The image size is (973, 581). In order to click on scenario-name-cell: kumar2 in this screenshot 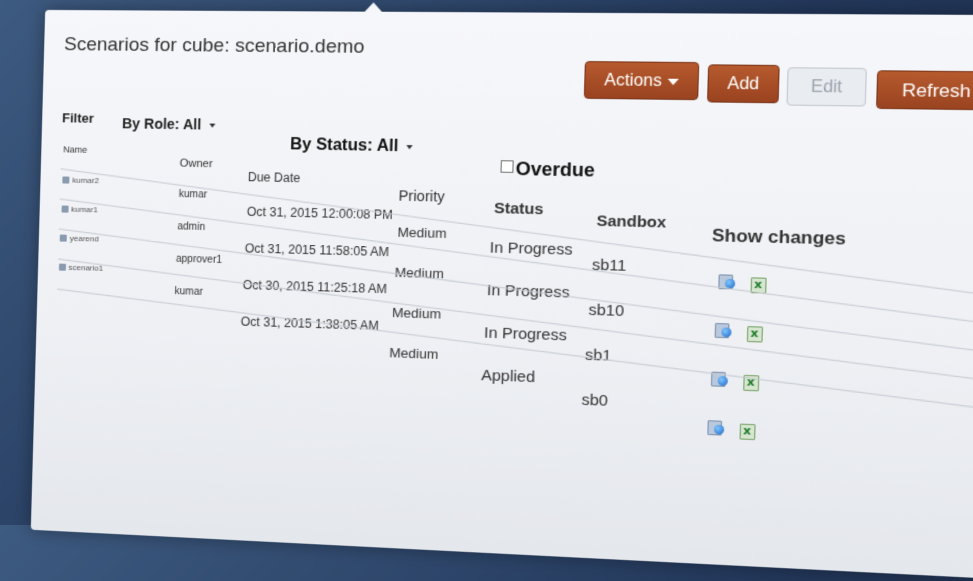, I will do `click(80, 180)`.